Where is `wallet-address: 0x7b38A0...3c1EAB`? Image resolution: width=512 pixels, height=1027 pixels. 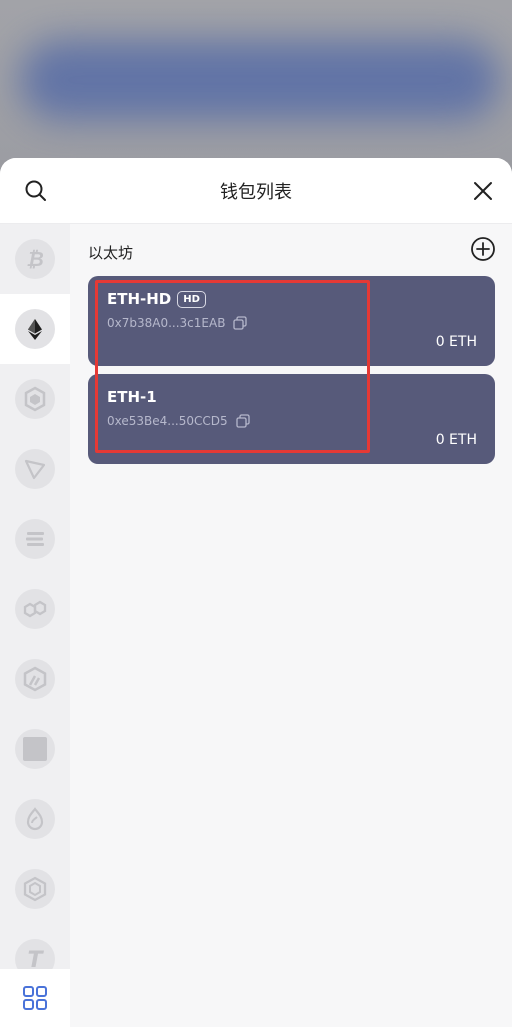
wallet-address: 0x7b38A0...3c1EAB is located at coordinates (166, 323).